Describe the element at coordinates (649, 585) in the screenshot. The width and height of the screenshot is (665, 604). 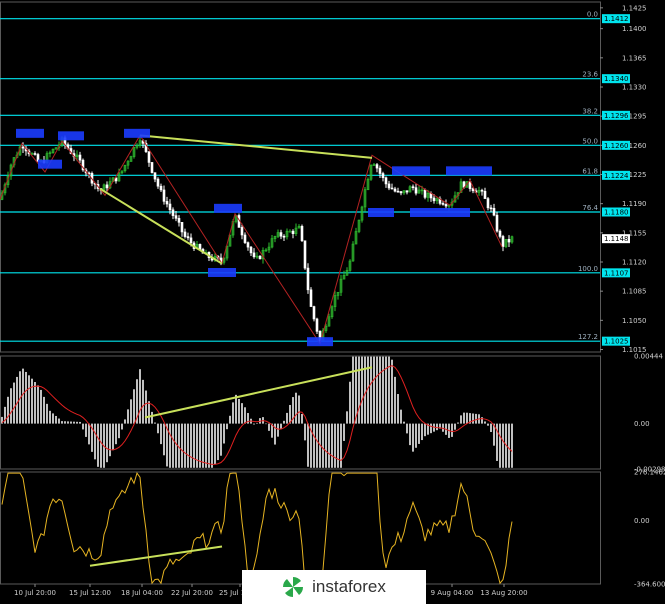
I see `cci-y-tick-label: -364.6000` at that location.